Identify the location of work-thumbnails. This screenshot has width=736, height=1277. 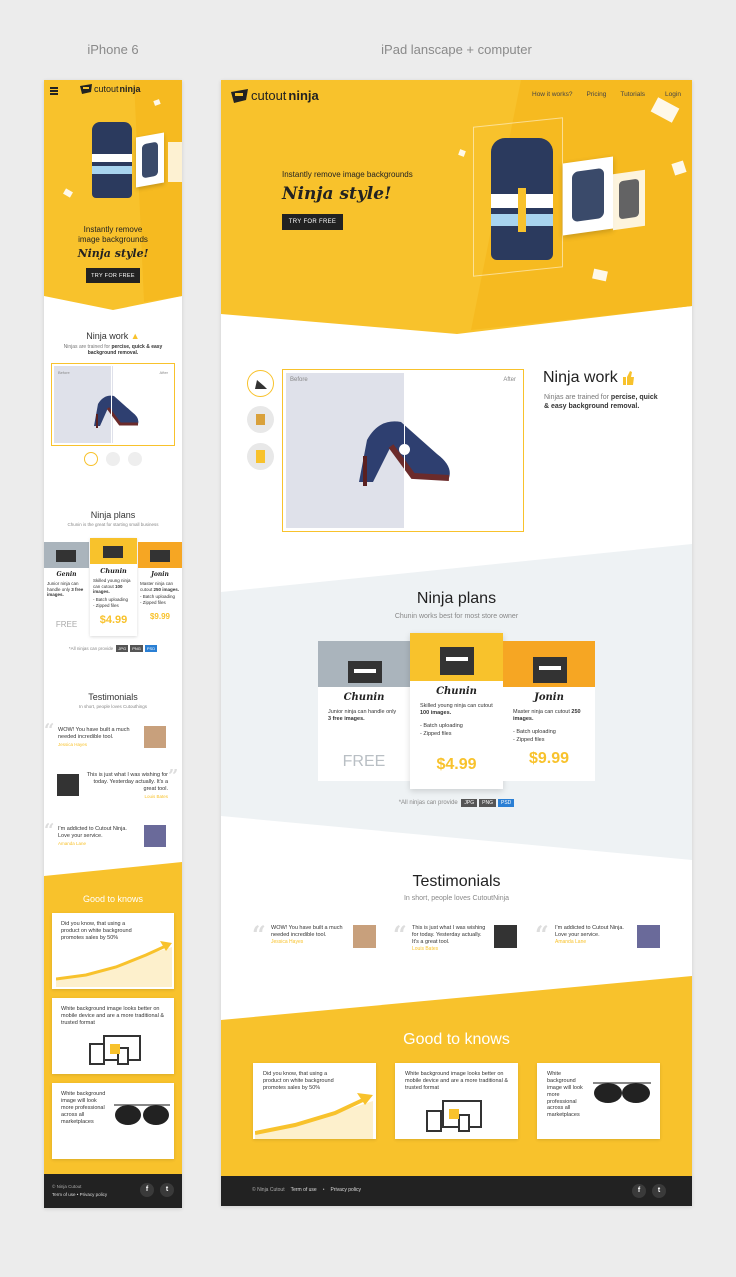
(113, 459).